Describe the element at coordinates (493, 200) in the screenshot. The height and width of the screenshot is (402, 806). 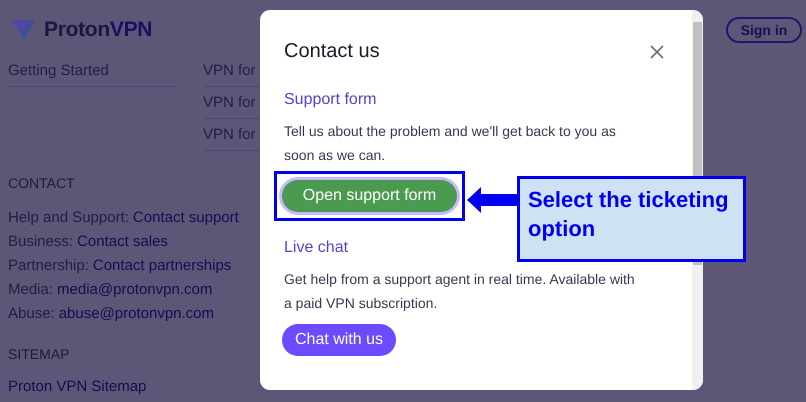
I see `arrow-icon` at that location.